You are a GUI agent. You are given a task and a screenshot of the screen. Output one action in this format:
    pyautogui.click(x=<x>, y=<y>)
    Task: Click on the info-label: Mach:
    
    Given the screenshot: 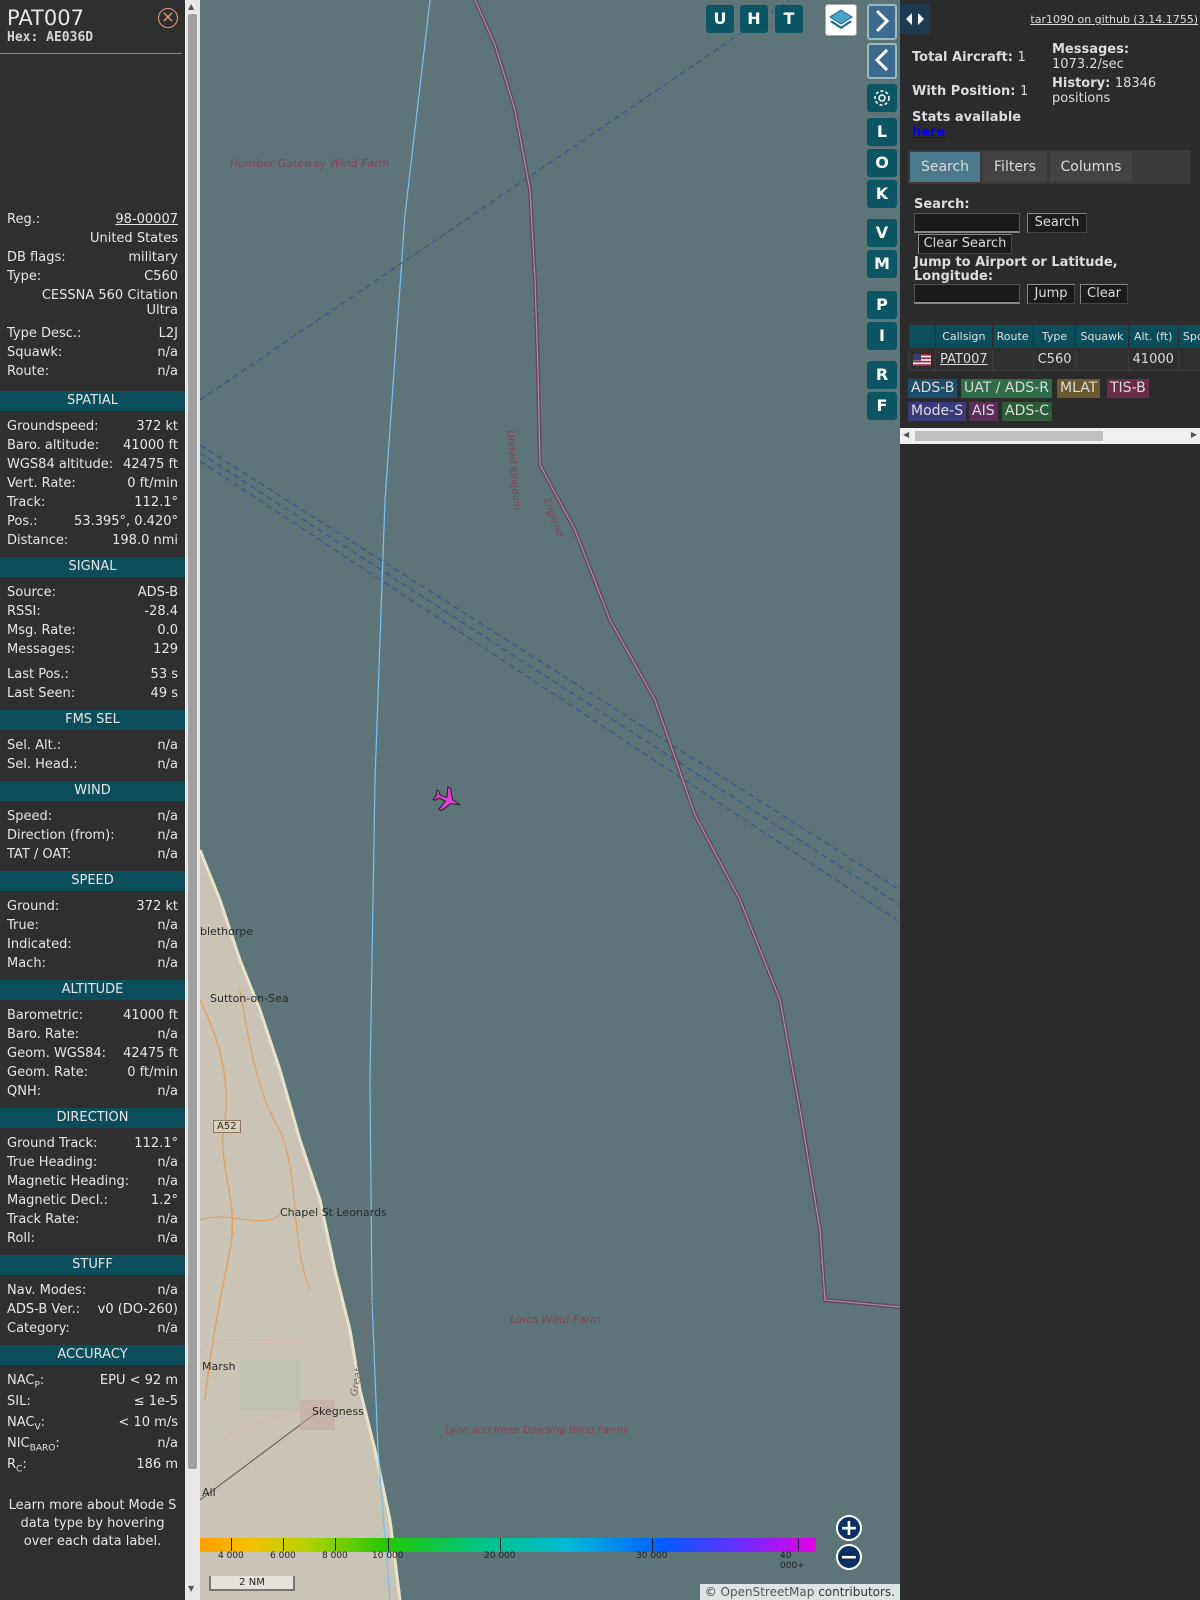 What is the action you would take?
    pyautogui.click(x=26, y=963)
    